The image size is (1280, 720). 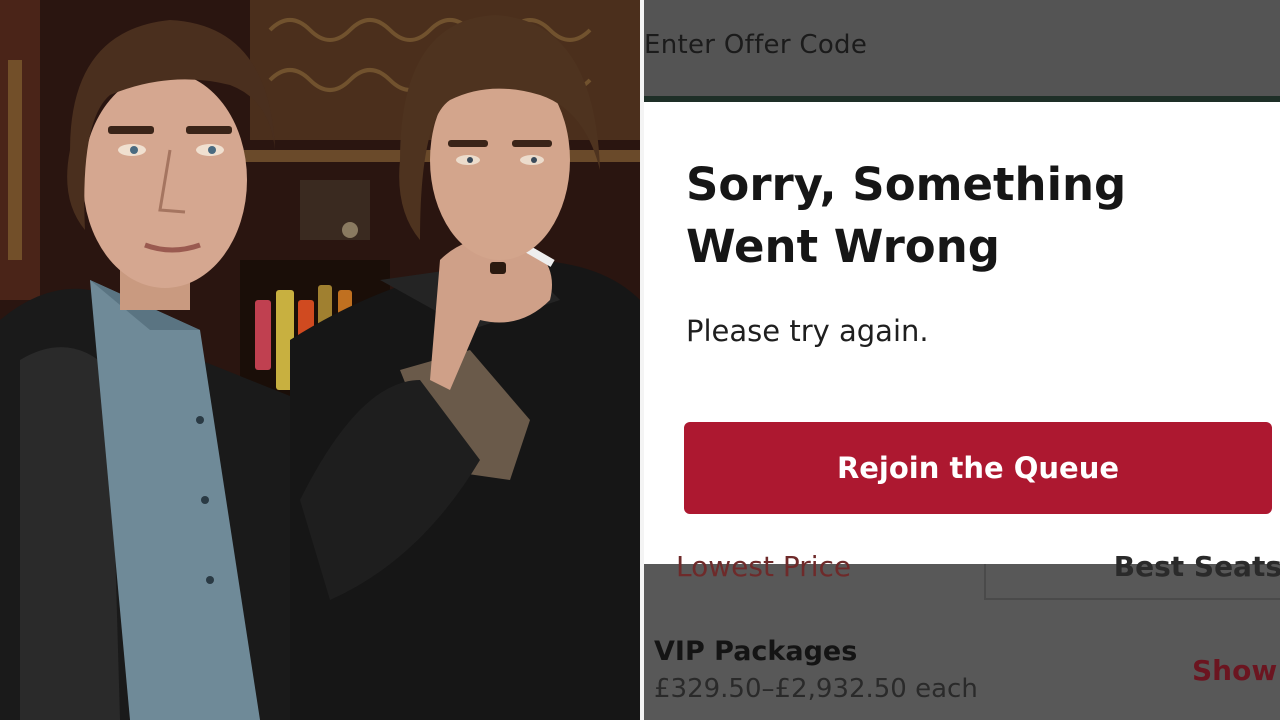 What do you see at coordinates (906, 215) in the screenshot?
I see `modal-title: Sorry, Something Went Wrong` at bounding box center [906, 215].